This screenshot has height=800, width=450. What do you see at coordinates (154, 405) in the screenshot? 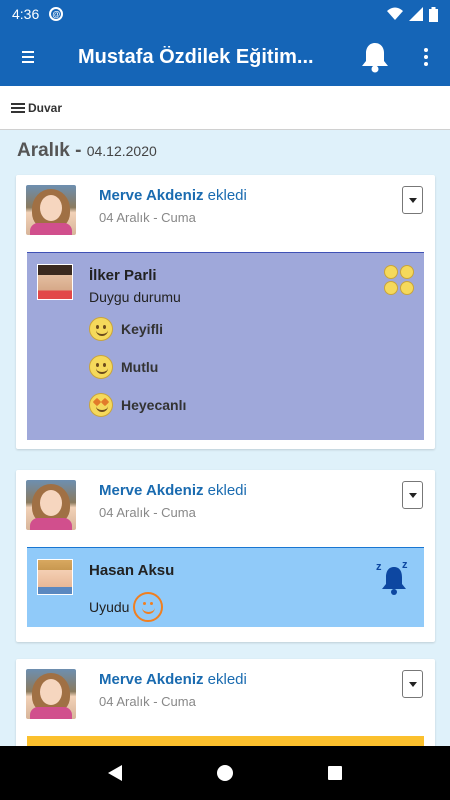
I see `mood-label: Heyecanlı` at bounding box center [154, 405].